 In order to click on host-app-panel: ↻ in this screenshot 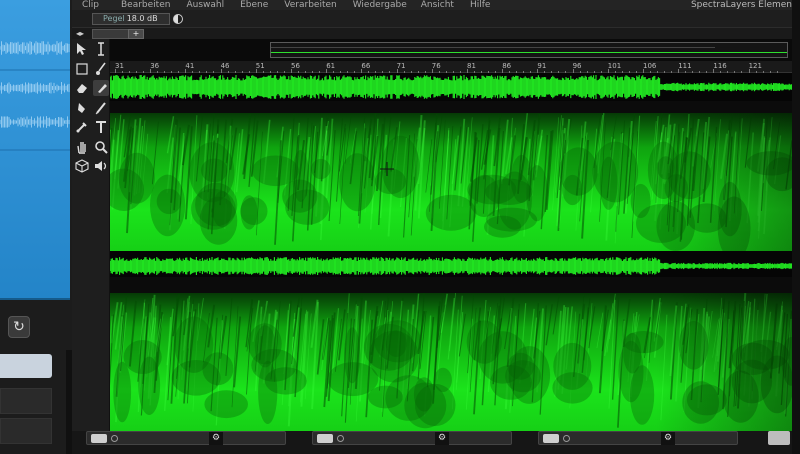, I will do `click(36, 227)`.